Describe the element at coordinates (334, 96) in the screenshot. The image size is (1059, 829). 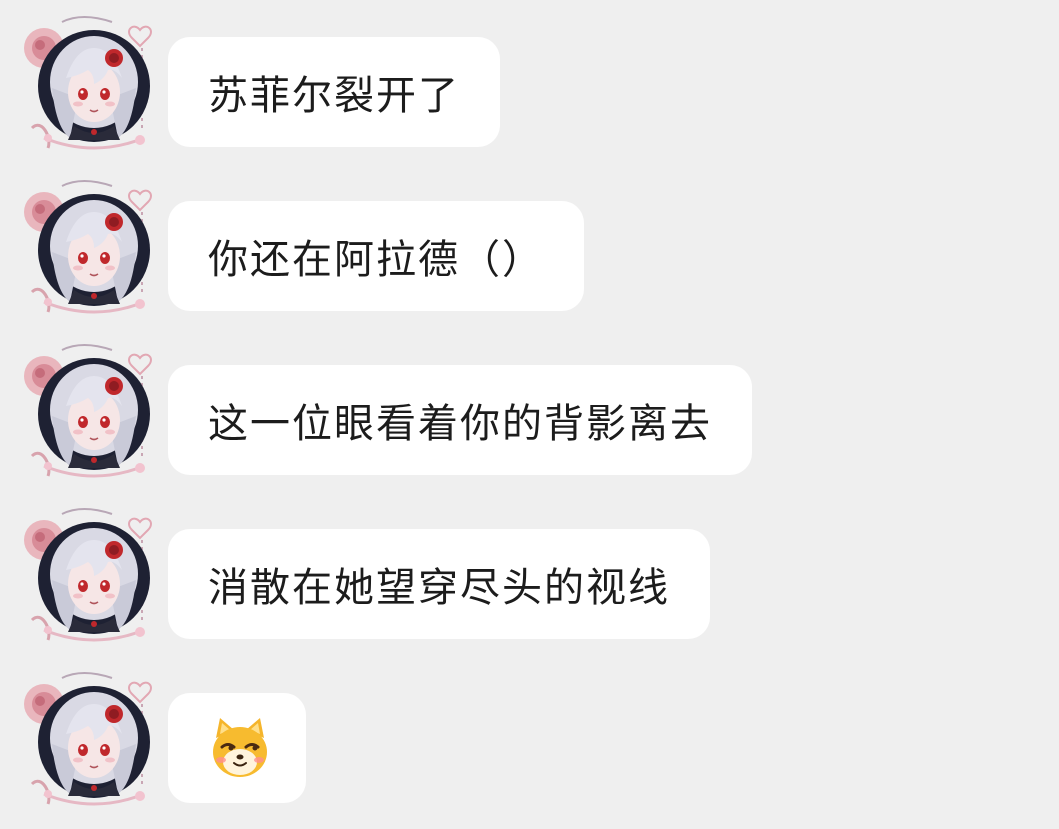
I see `message-text: 苏菲尔裂开了` at that location.